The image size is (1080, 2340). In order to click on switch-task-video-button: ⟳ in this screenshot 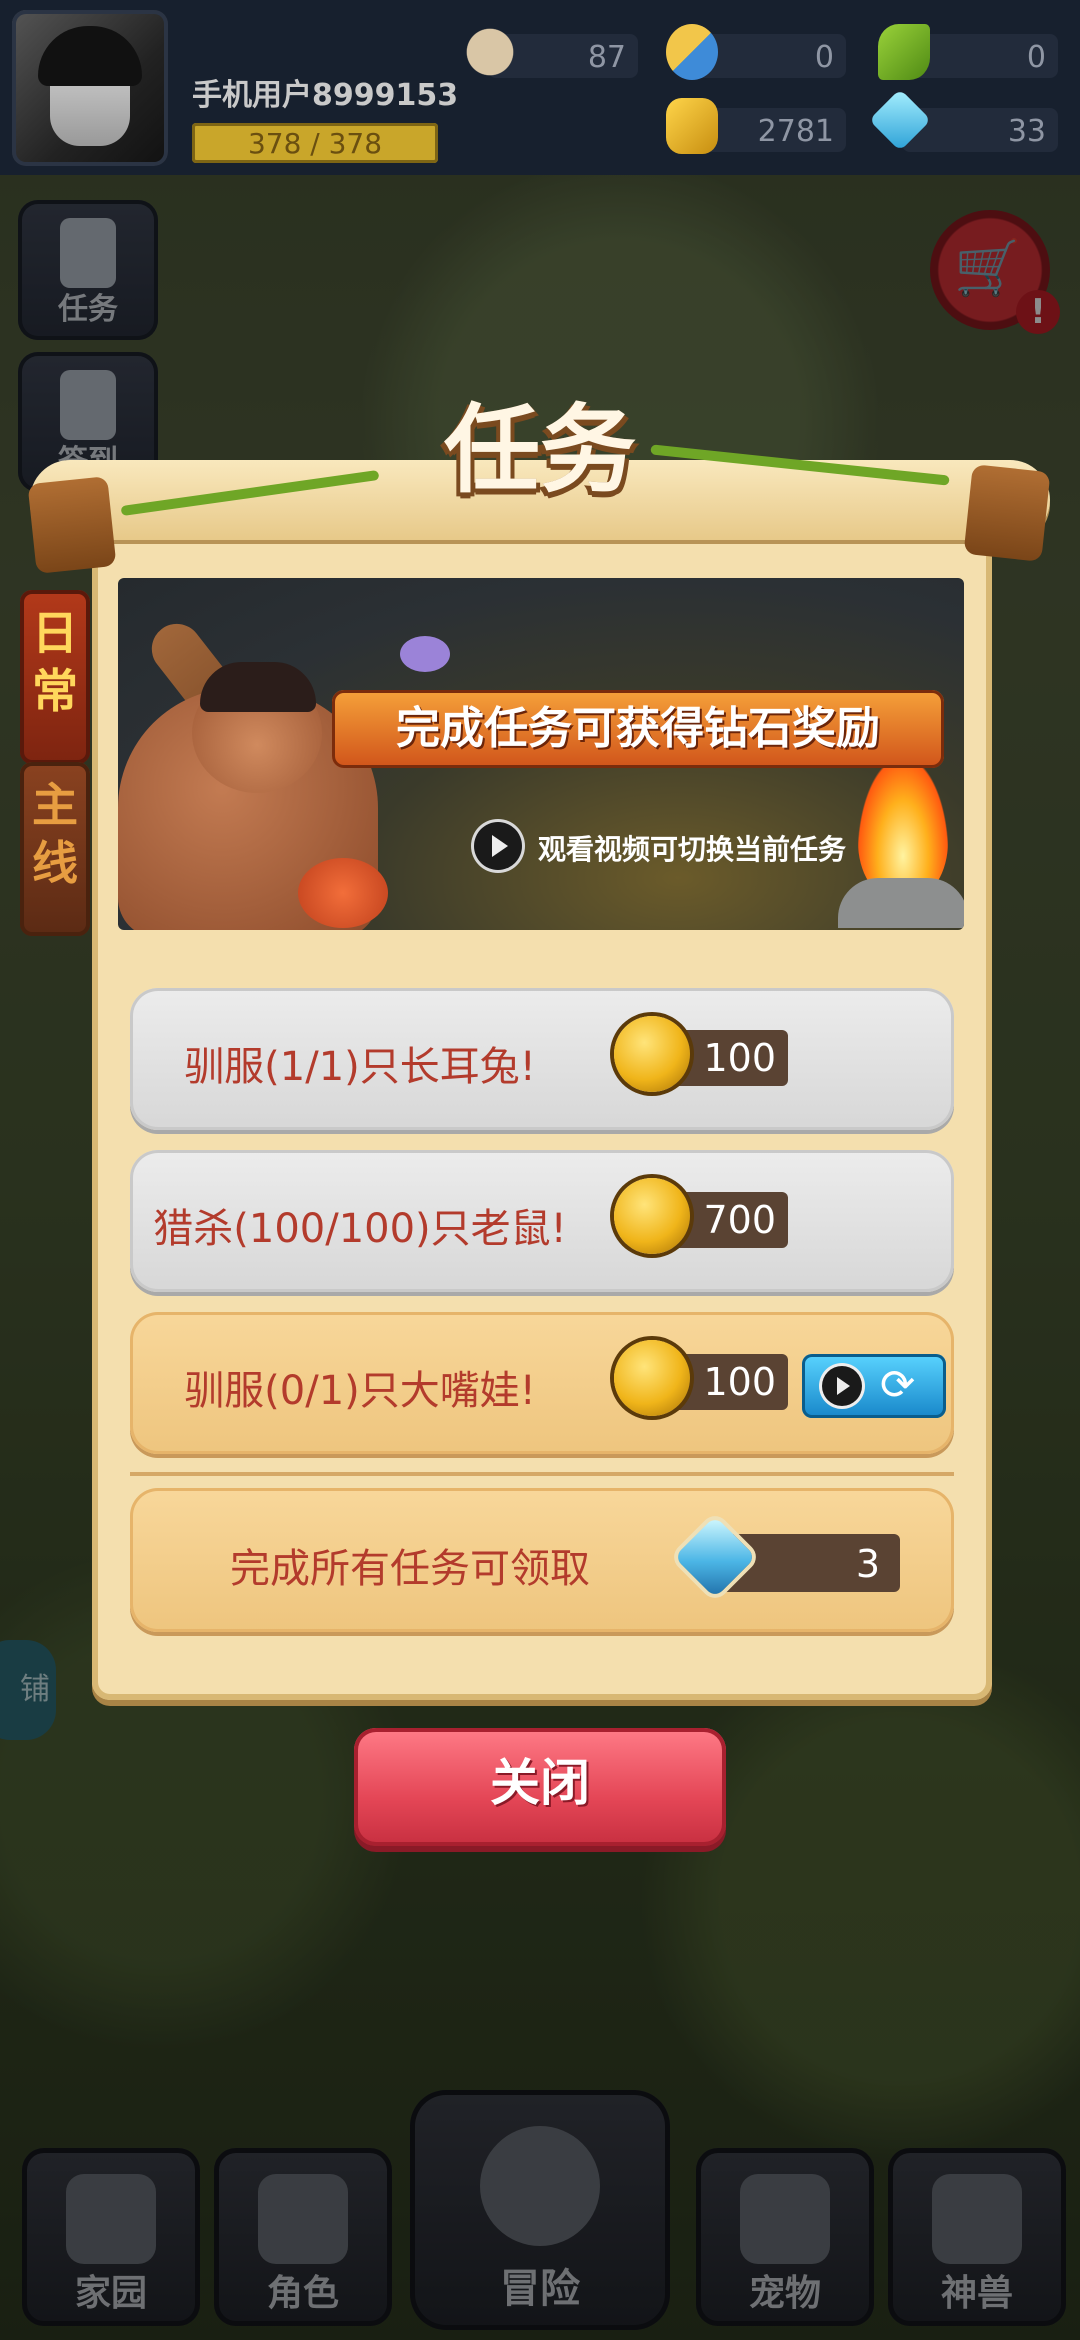, I will do `click(874, 1386)`.